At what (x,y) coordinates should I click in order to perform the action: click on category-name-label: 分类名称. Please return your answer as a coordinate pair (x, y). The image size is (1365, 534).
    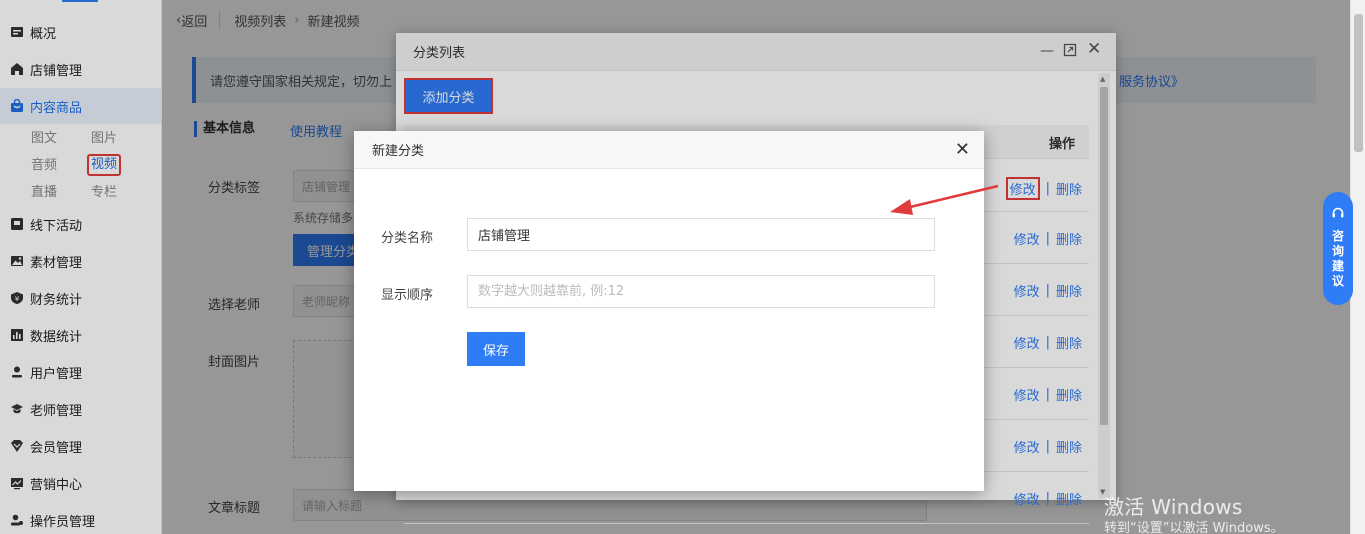
    Looking at the image, I should click on (407, 238).